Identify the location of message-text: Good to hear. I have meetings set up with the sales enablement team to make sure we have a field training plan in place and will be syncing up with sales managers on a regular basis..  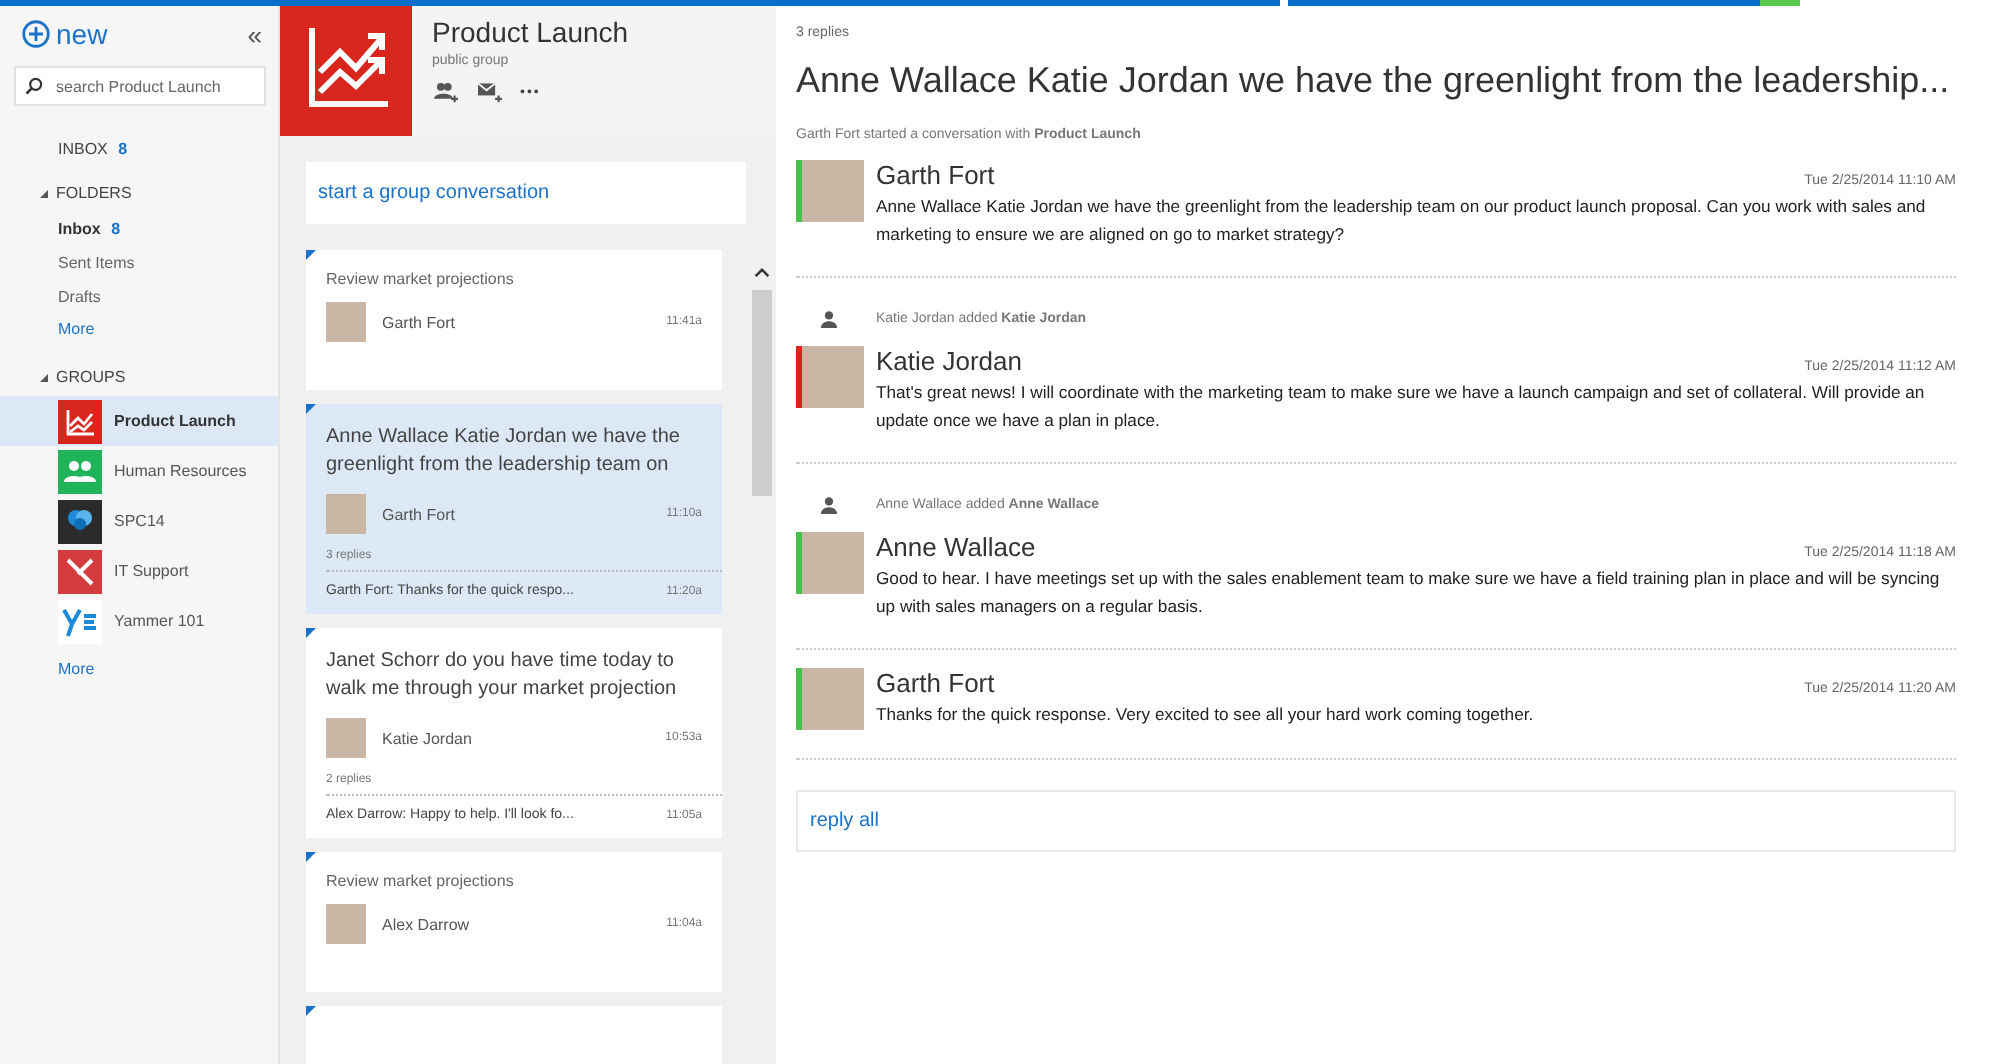
(1409, 593).